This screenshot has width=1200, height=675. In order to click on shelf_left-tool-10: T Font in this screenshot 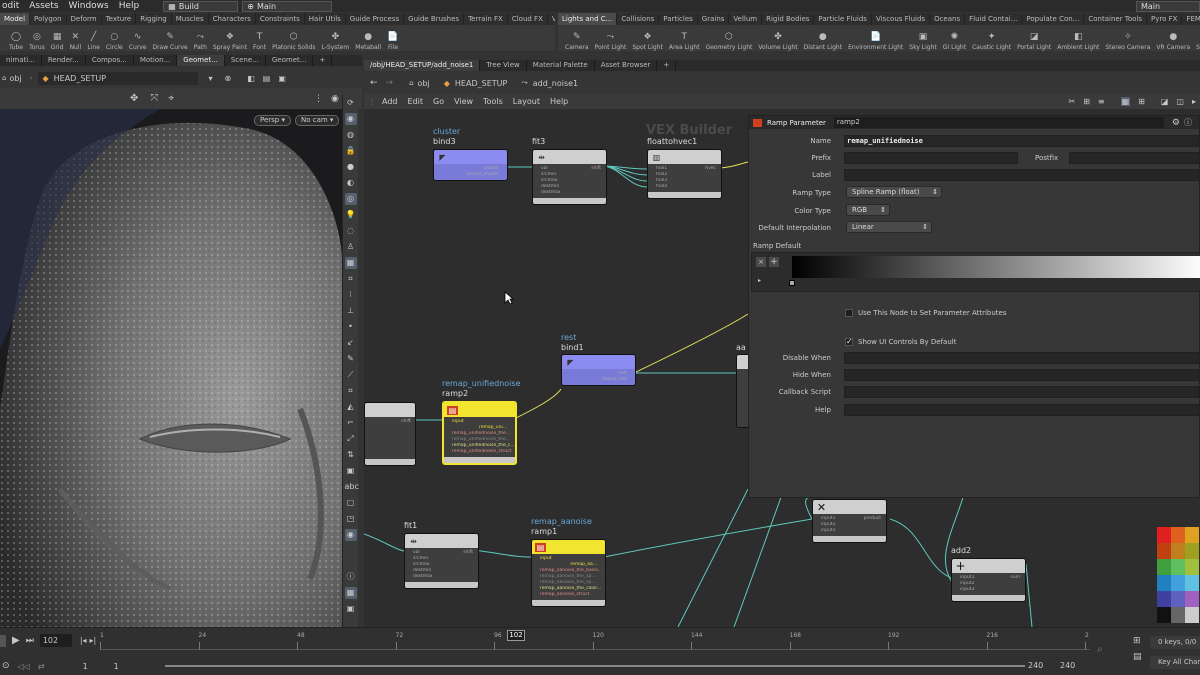, I will do `click(259, 38)`.